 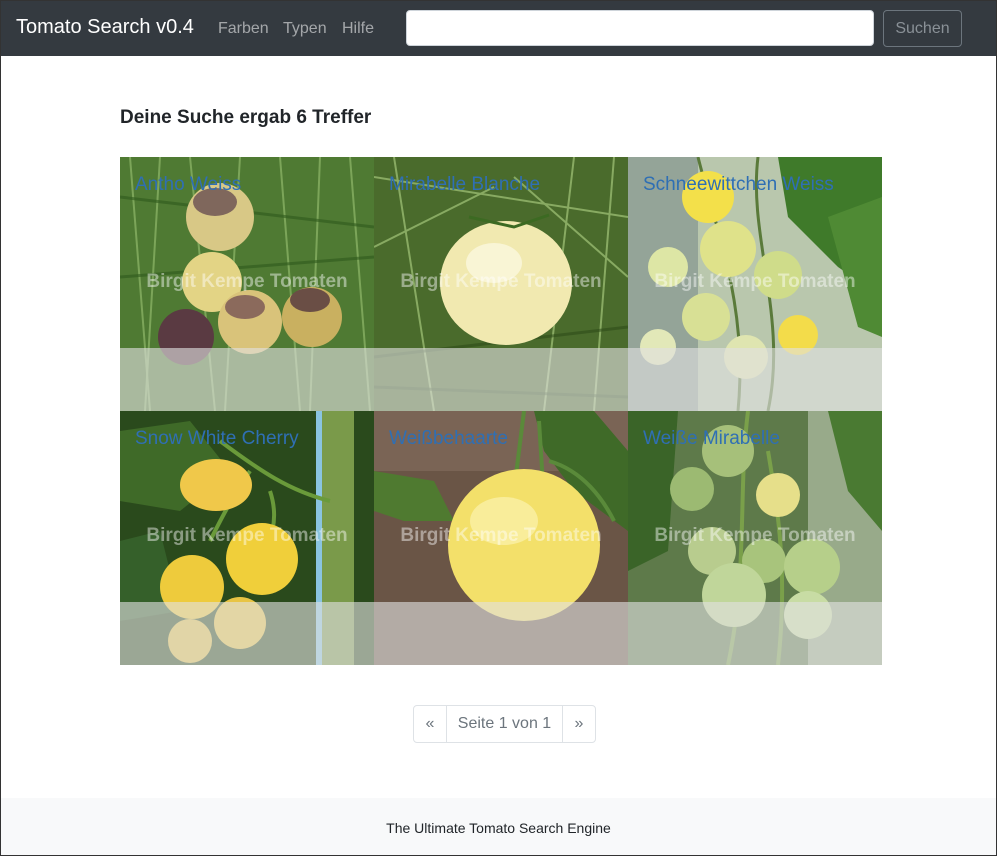 What do you see at coordinates (246, 117) in the screenshot?
I see `results-heading: Deine Suche ergab 6 Treffer` at bounding box center [246, 117].